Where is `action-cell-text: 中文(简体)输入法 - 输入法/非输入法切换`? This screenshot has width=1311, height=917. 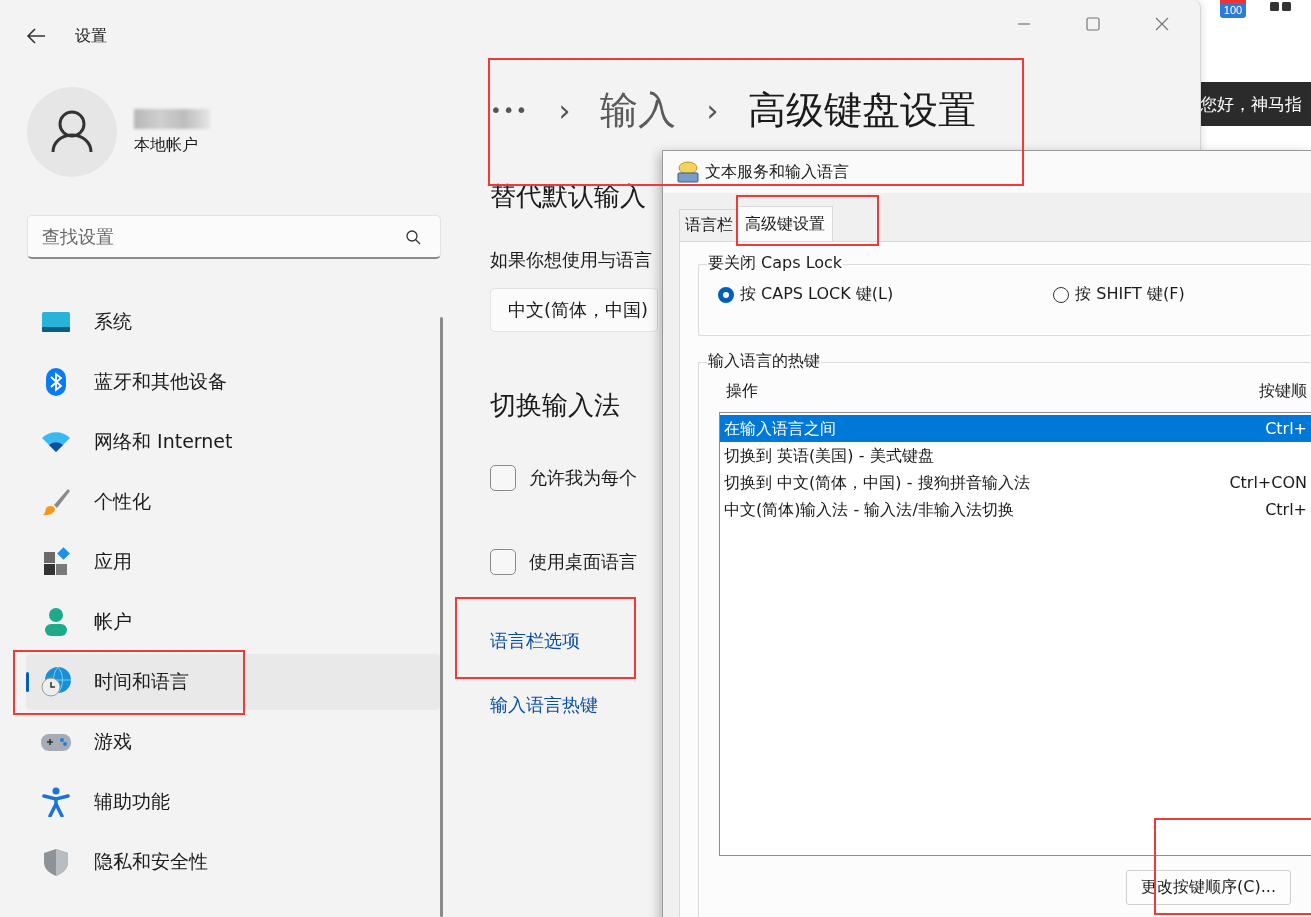
action-cell-text: 中文(简体)输入法 - 输入法/非输入法切换 is located at coordinates (869, 510).